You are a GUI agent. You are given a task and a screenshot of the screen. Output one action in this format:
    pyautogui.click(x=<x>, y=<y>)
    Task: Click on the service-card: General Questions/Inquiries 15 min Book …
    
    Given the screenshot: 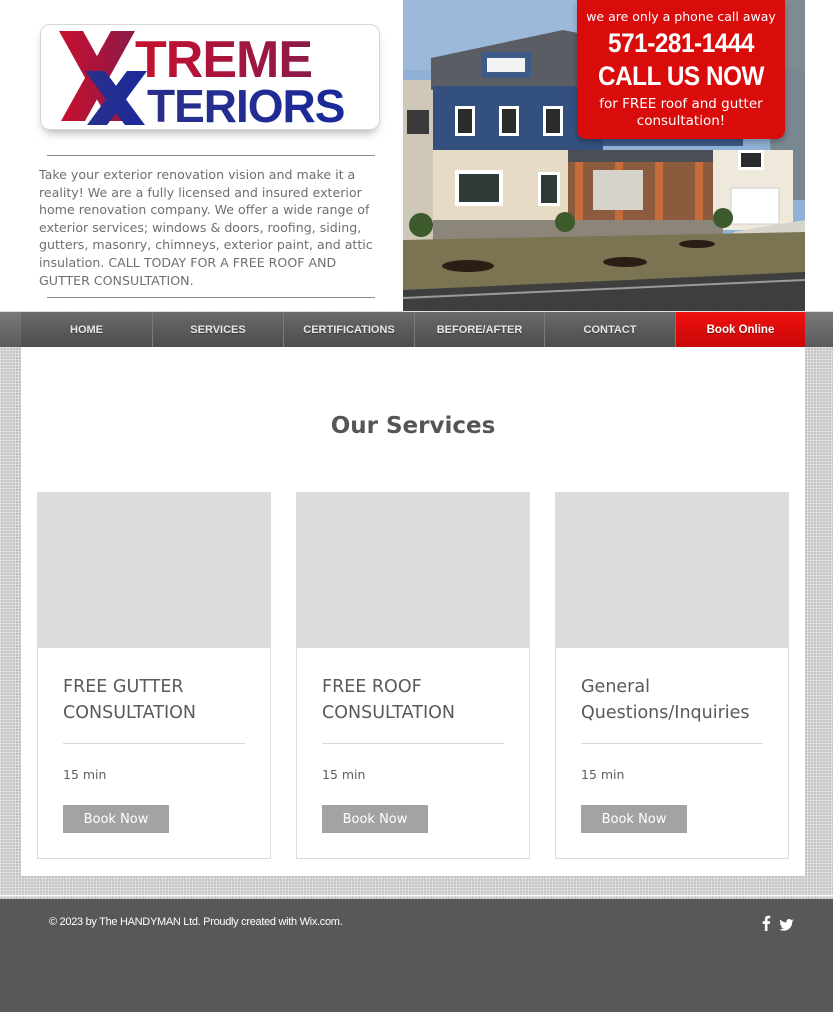 What is the action you would take?
    pyautogui.click(x=672, y=675)
    